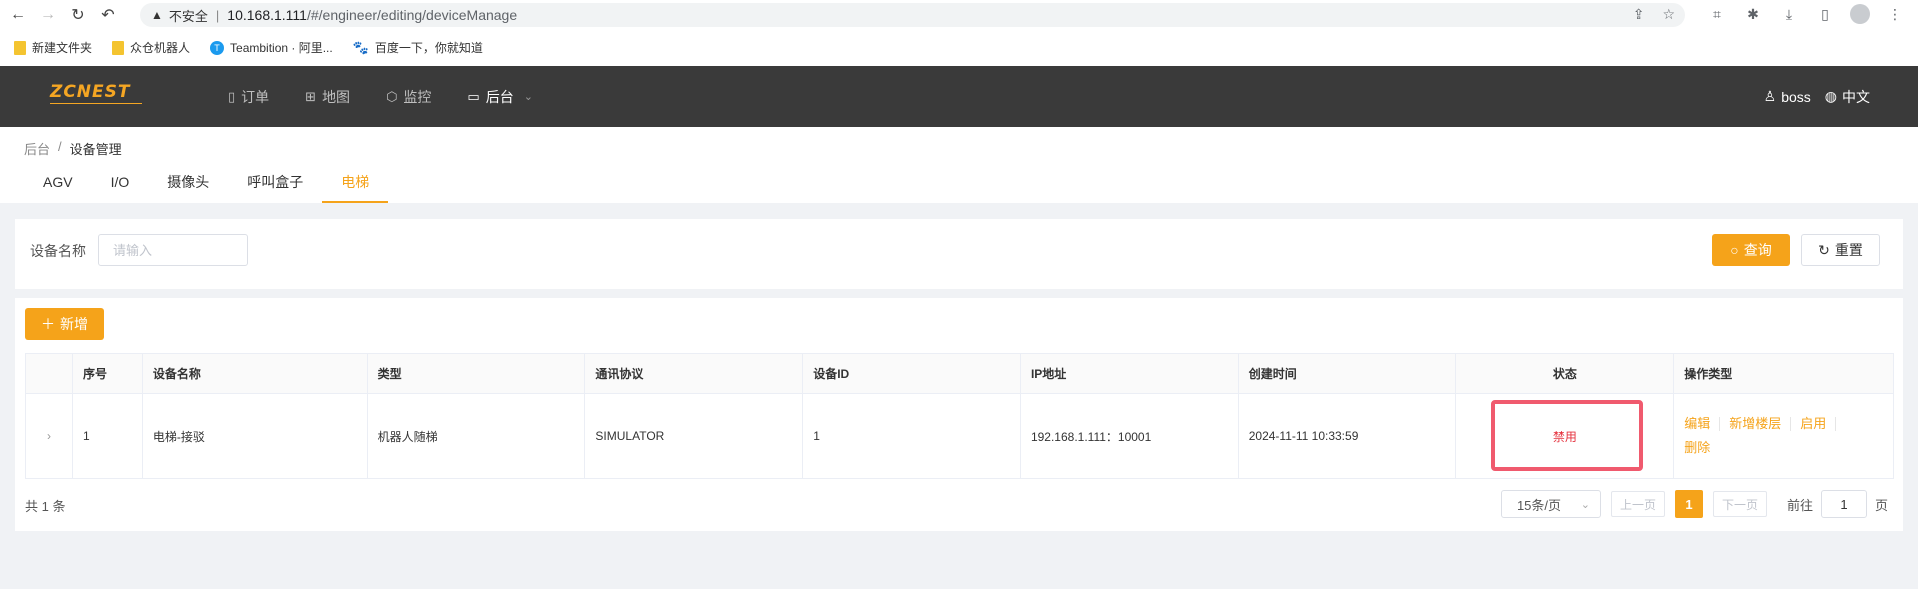 This screenshot has width=1918, height=589. What do you see at coordinates (1668, 14) in the screenshot?
I see `star-icon: ☆` at bounding box center [1668, 14].